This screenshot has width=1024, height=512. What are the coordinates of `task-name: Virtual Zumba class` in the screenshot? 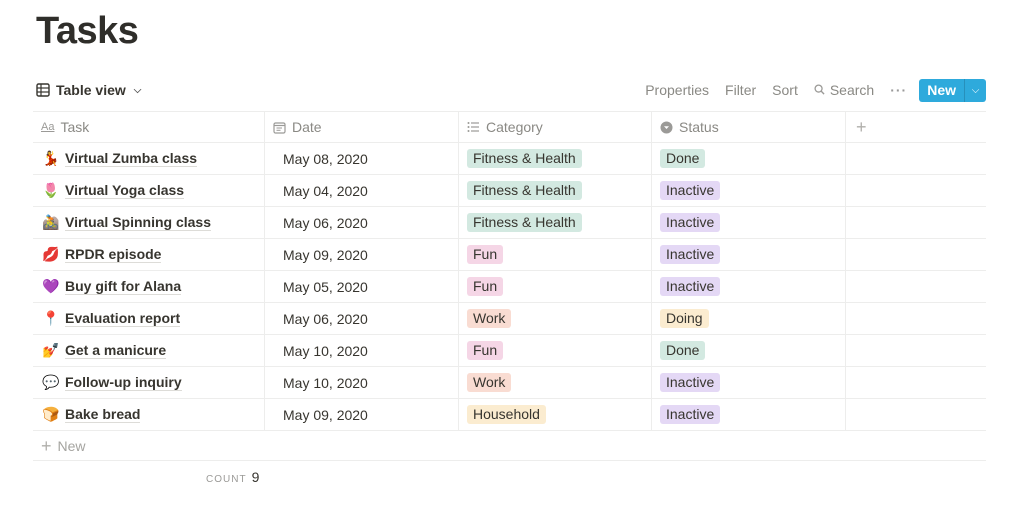 It's located at (131, 158).